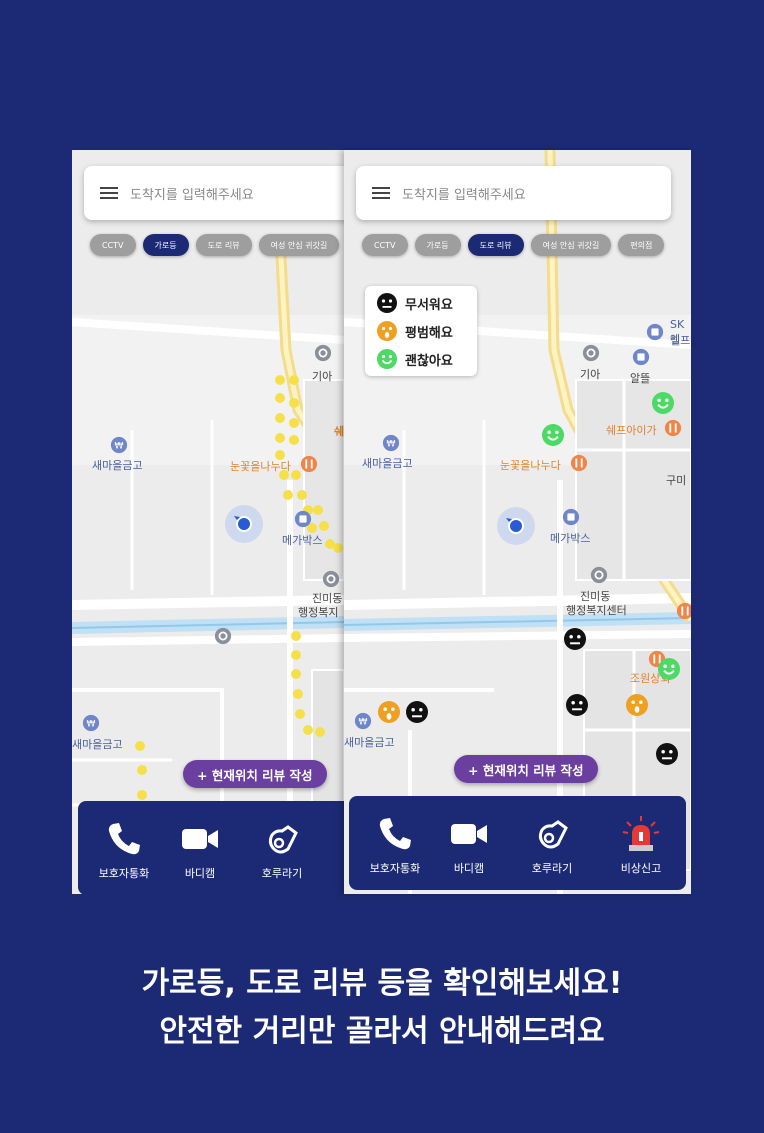 The width and height of the screenshot is (764, 1133). Describe the element at coordinates (200, 839) in the screenshot. I see `video-camera-icon` at that location.